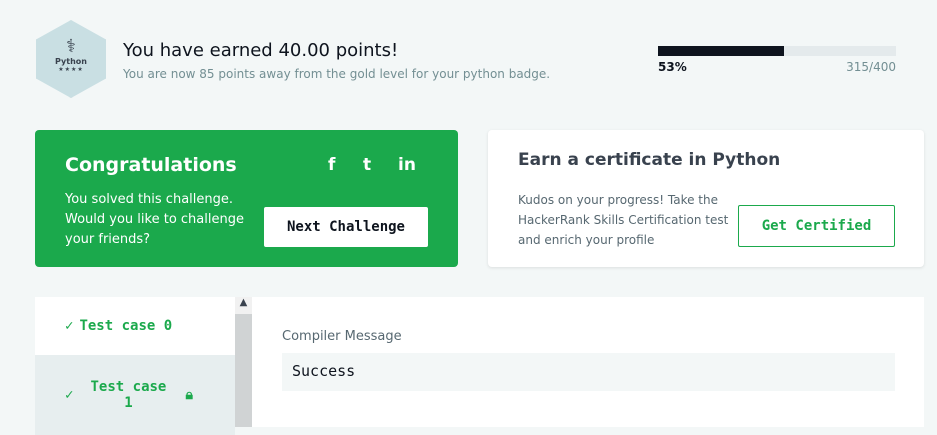  I want to click on tab-test-case-1: ✓ Test case 1 🔒︎, so click(135, 395).